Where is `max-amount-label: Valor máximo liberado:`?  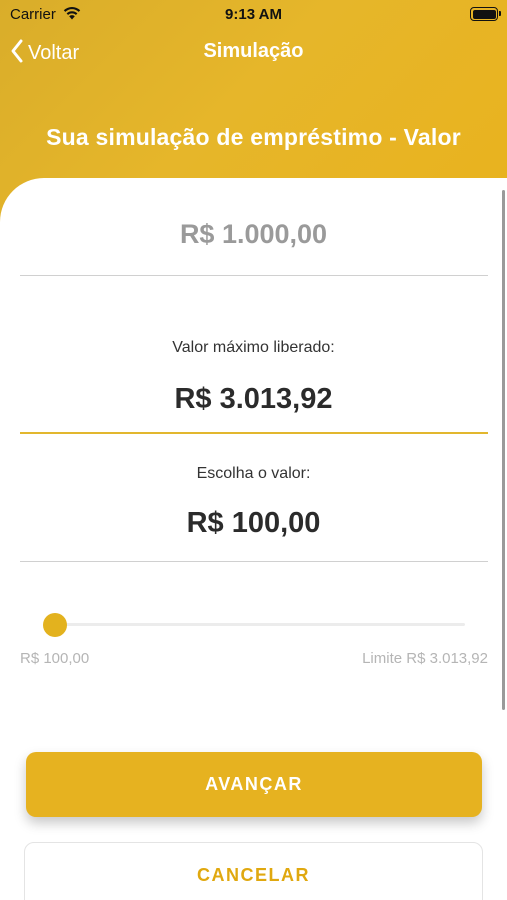 max-amount-label: Valor máximo liberado: is located at coordinates (253, 347).